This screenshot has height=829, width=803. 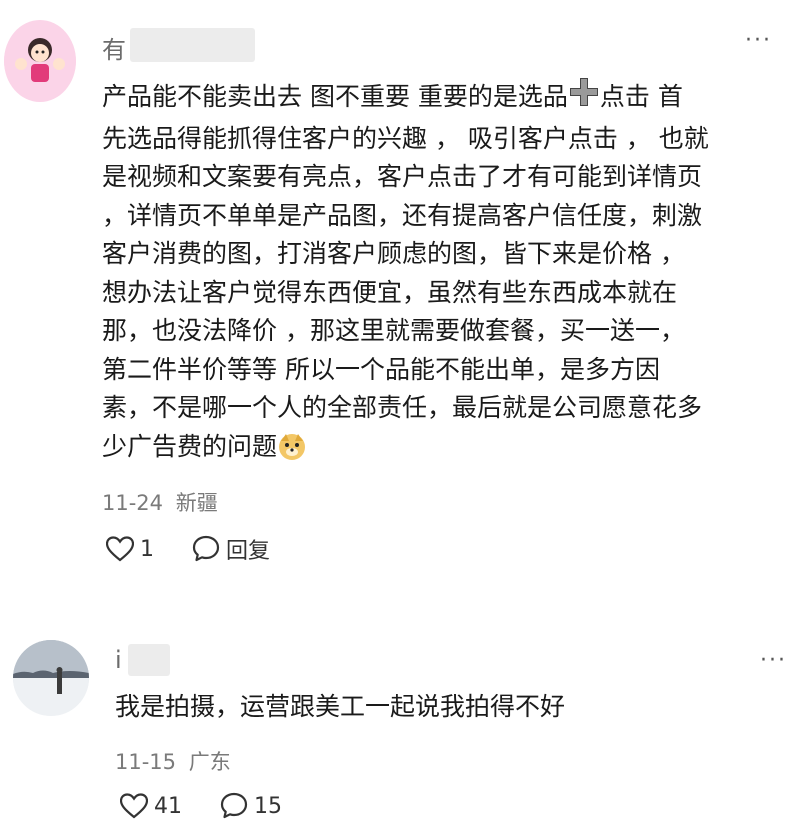 I want to click on comment-actions: 1 回复, so click(x=207, y=549).